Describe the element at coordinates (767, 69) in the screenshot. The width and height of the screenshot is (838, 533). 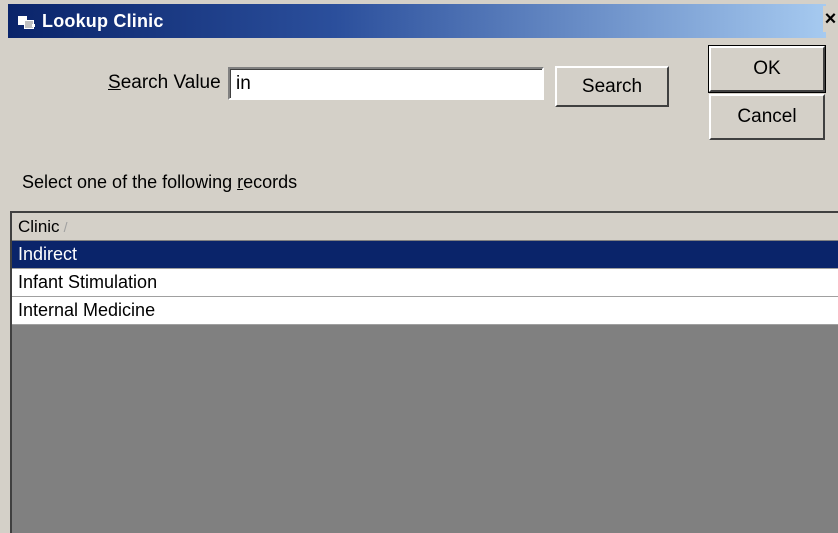
I see `ok-button: OK` at that location.